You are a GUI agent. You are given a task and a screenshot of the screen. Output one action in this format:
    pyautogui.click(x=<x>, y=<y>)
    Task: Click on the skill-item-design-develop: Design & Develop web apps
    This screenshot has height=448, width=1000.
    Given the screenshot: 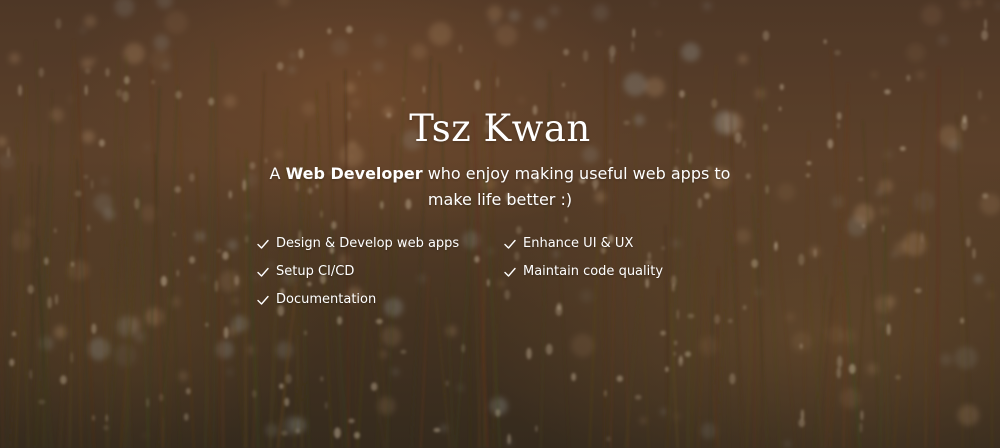 What is the action you would take?
    pyautogui.click(x=357, y=244)
    